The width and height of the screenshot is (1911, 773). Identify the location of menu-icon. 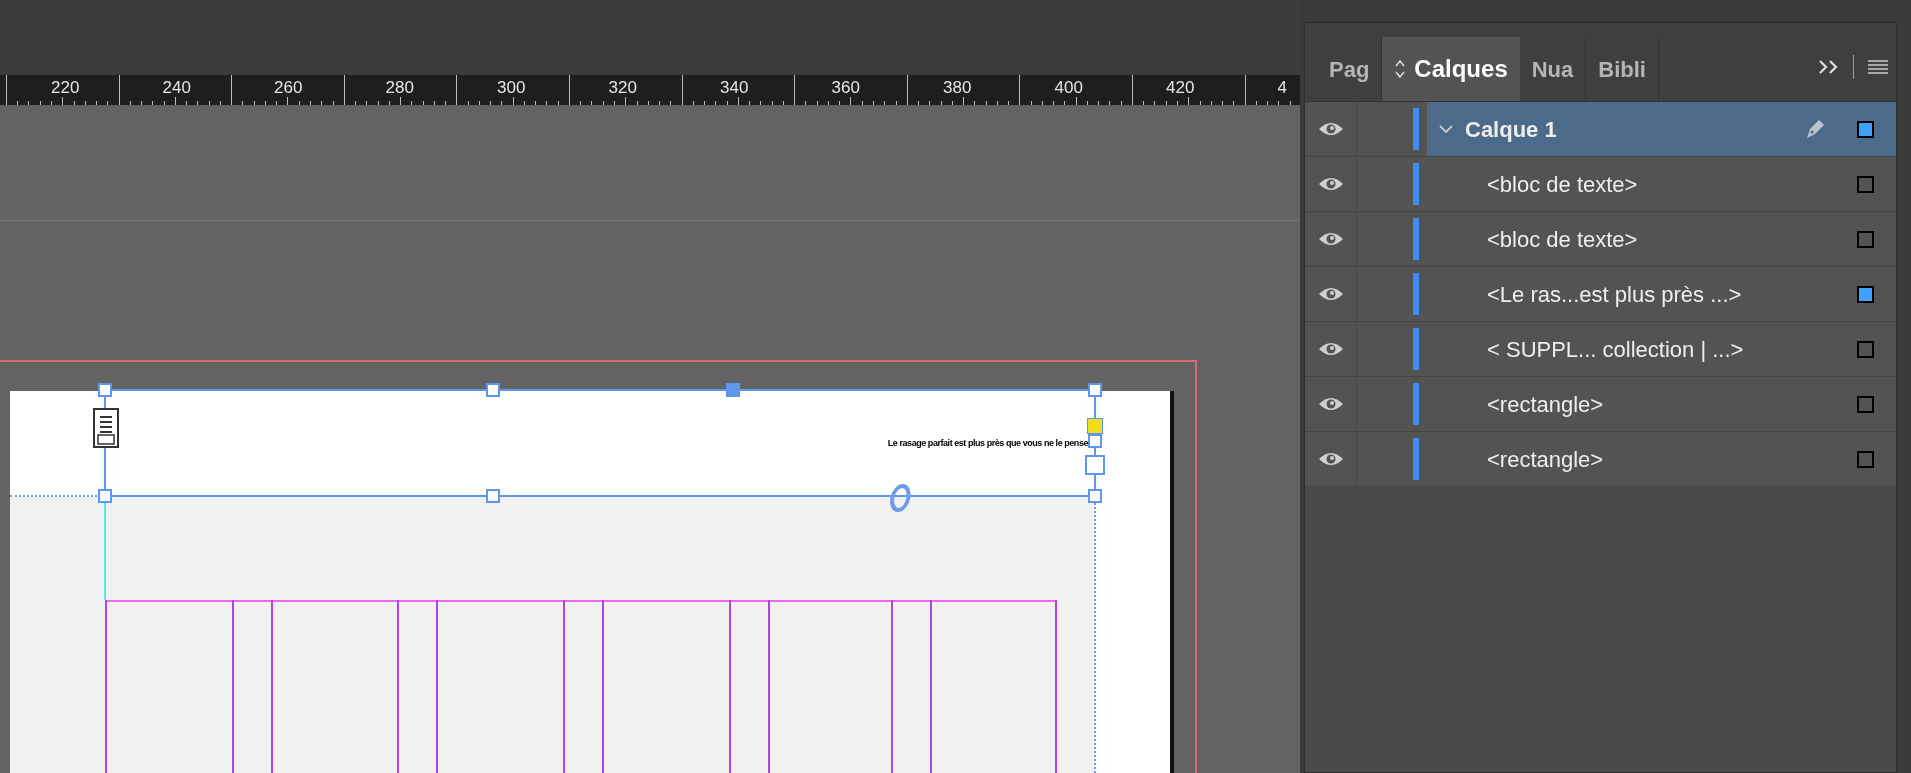
(1878, 67).